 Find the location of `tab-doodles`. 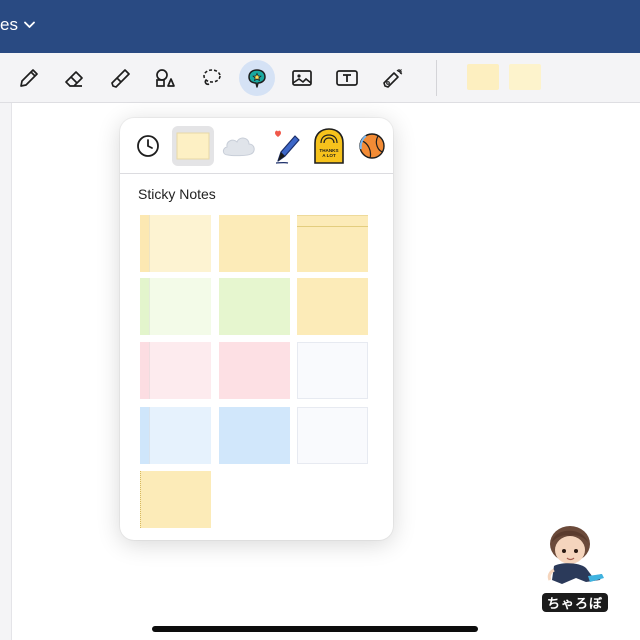

tab-doodles is located at coordinates (285, 146).